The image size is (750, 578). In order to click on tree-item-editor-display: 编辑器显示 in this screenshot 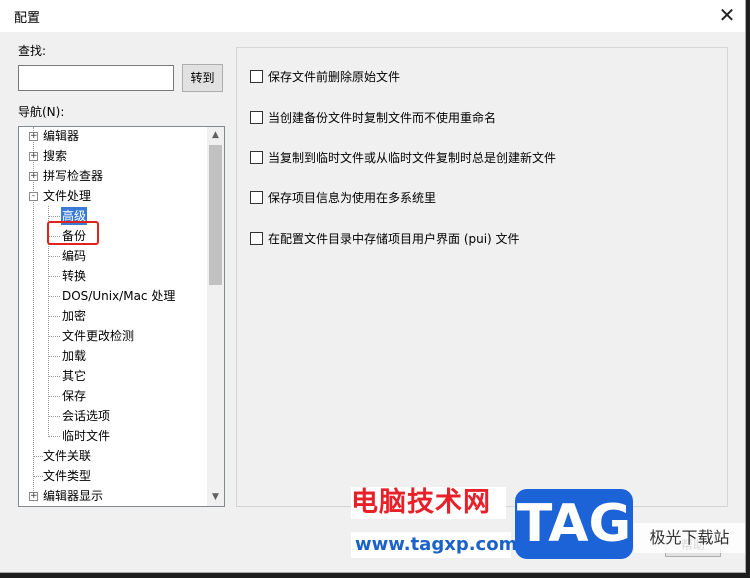, I will do `click(73, 496)`.